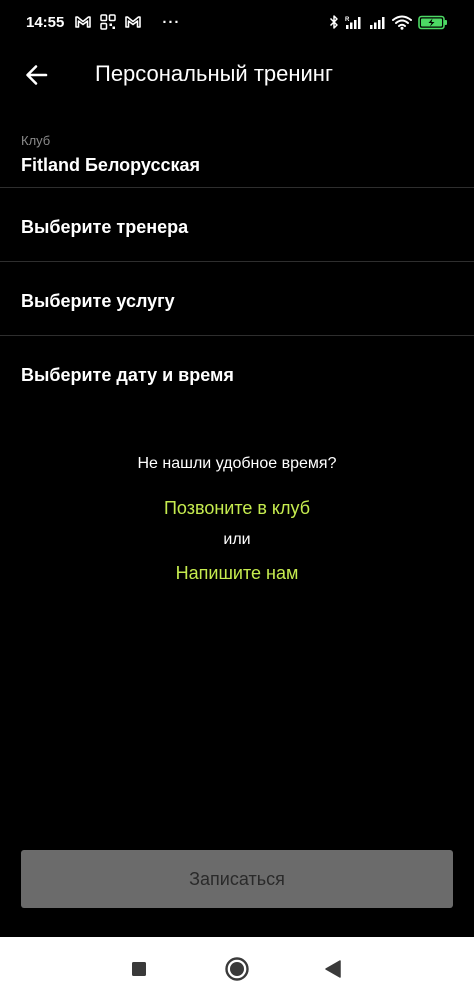  Describe the element at coordinates (98, 301) in the screenshot. I see `service-selector-label: Выберите услугу` at that location.